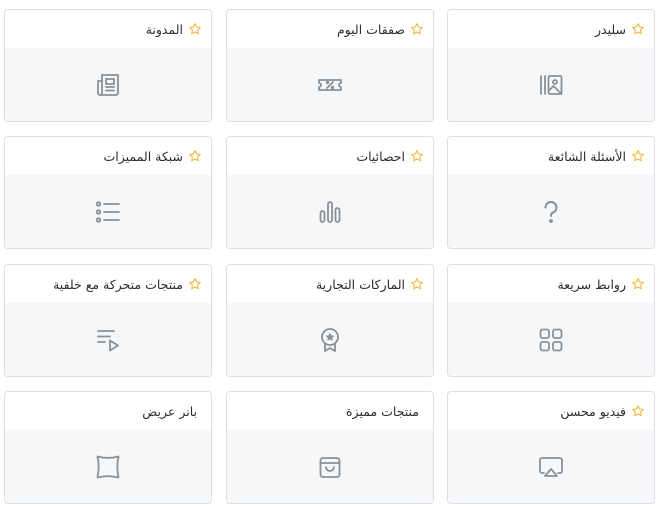 The image size is (665, 510). What do you see at coordinates (143, 156) in the screenshot?
I see `card-title: شبكة المميزات` at bounding box center [143, 156].